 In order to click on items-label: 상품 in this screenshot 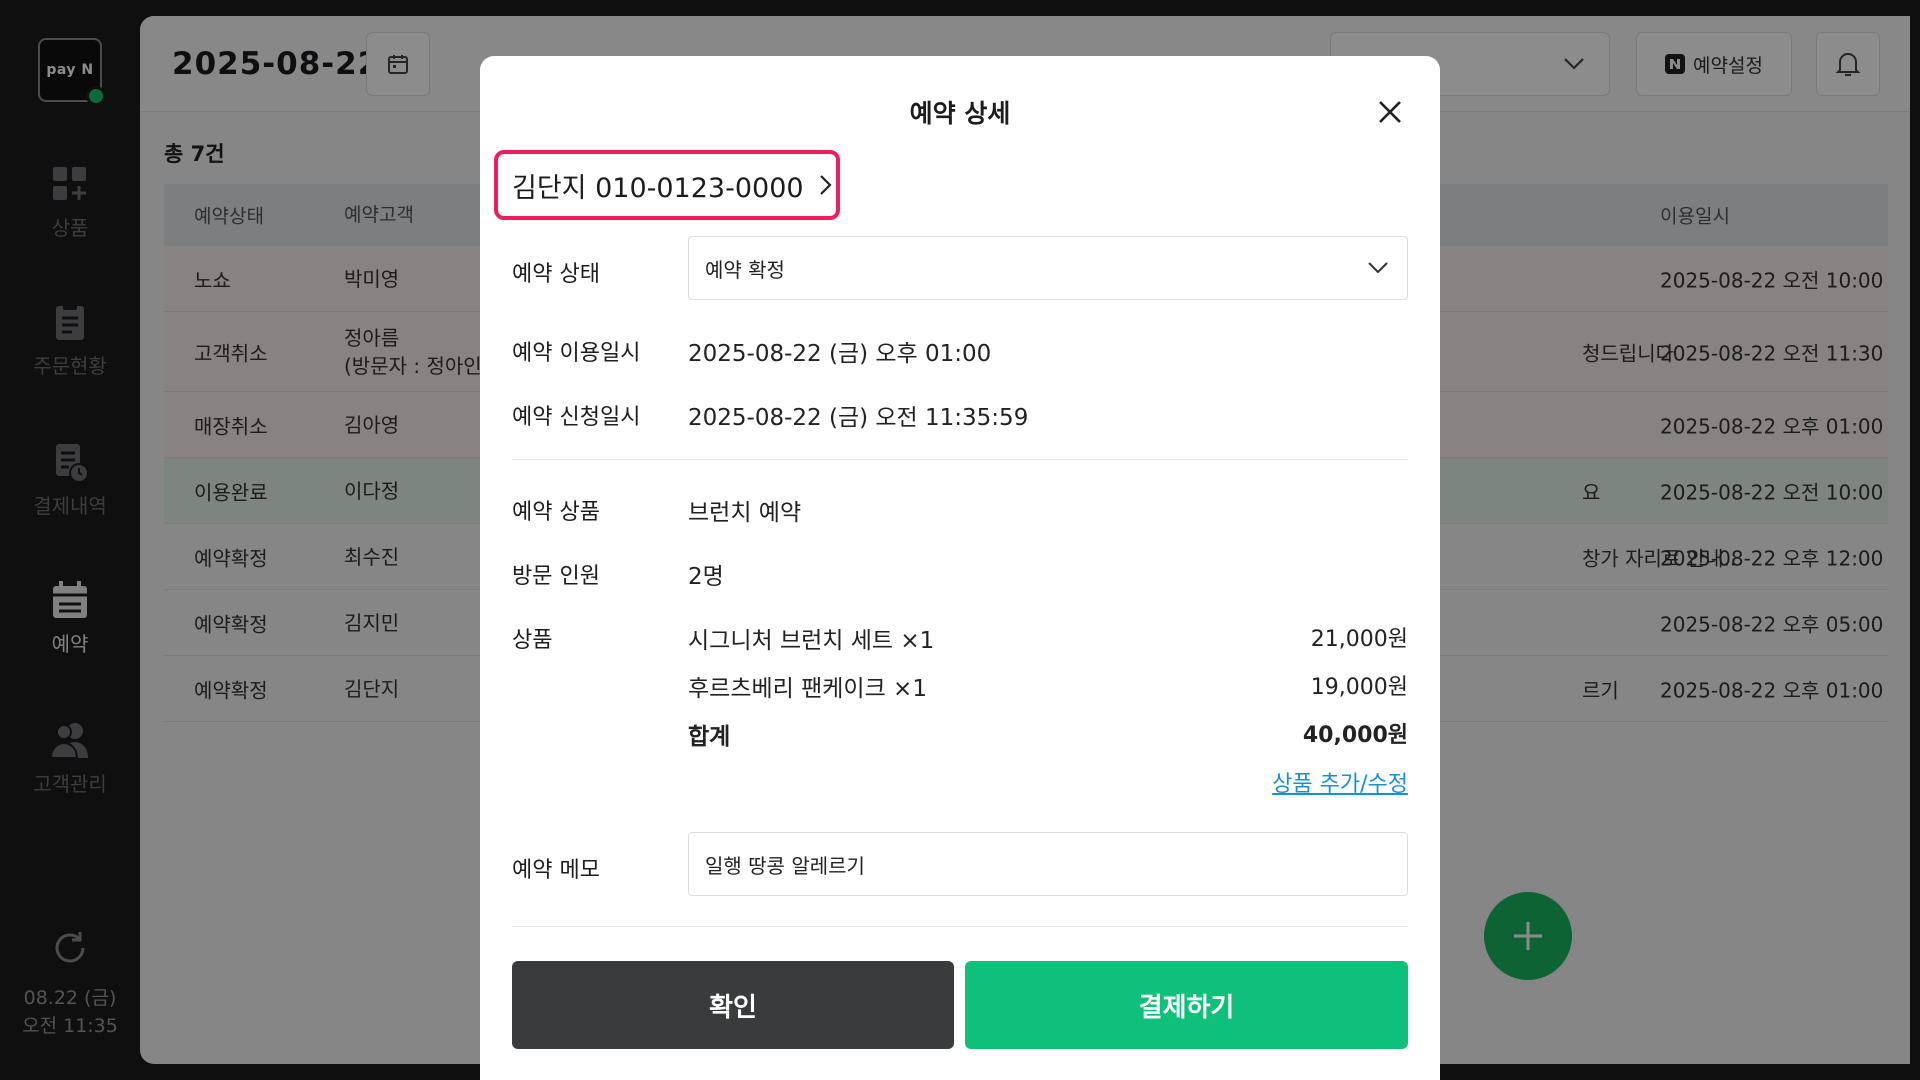, I will do `click(532, 640)`.